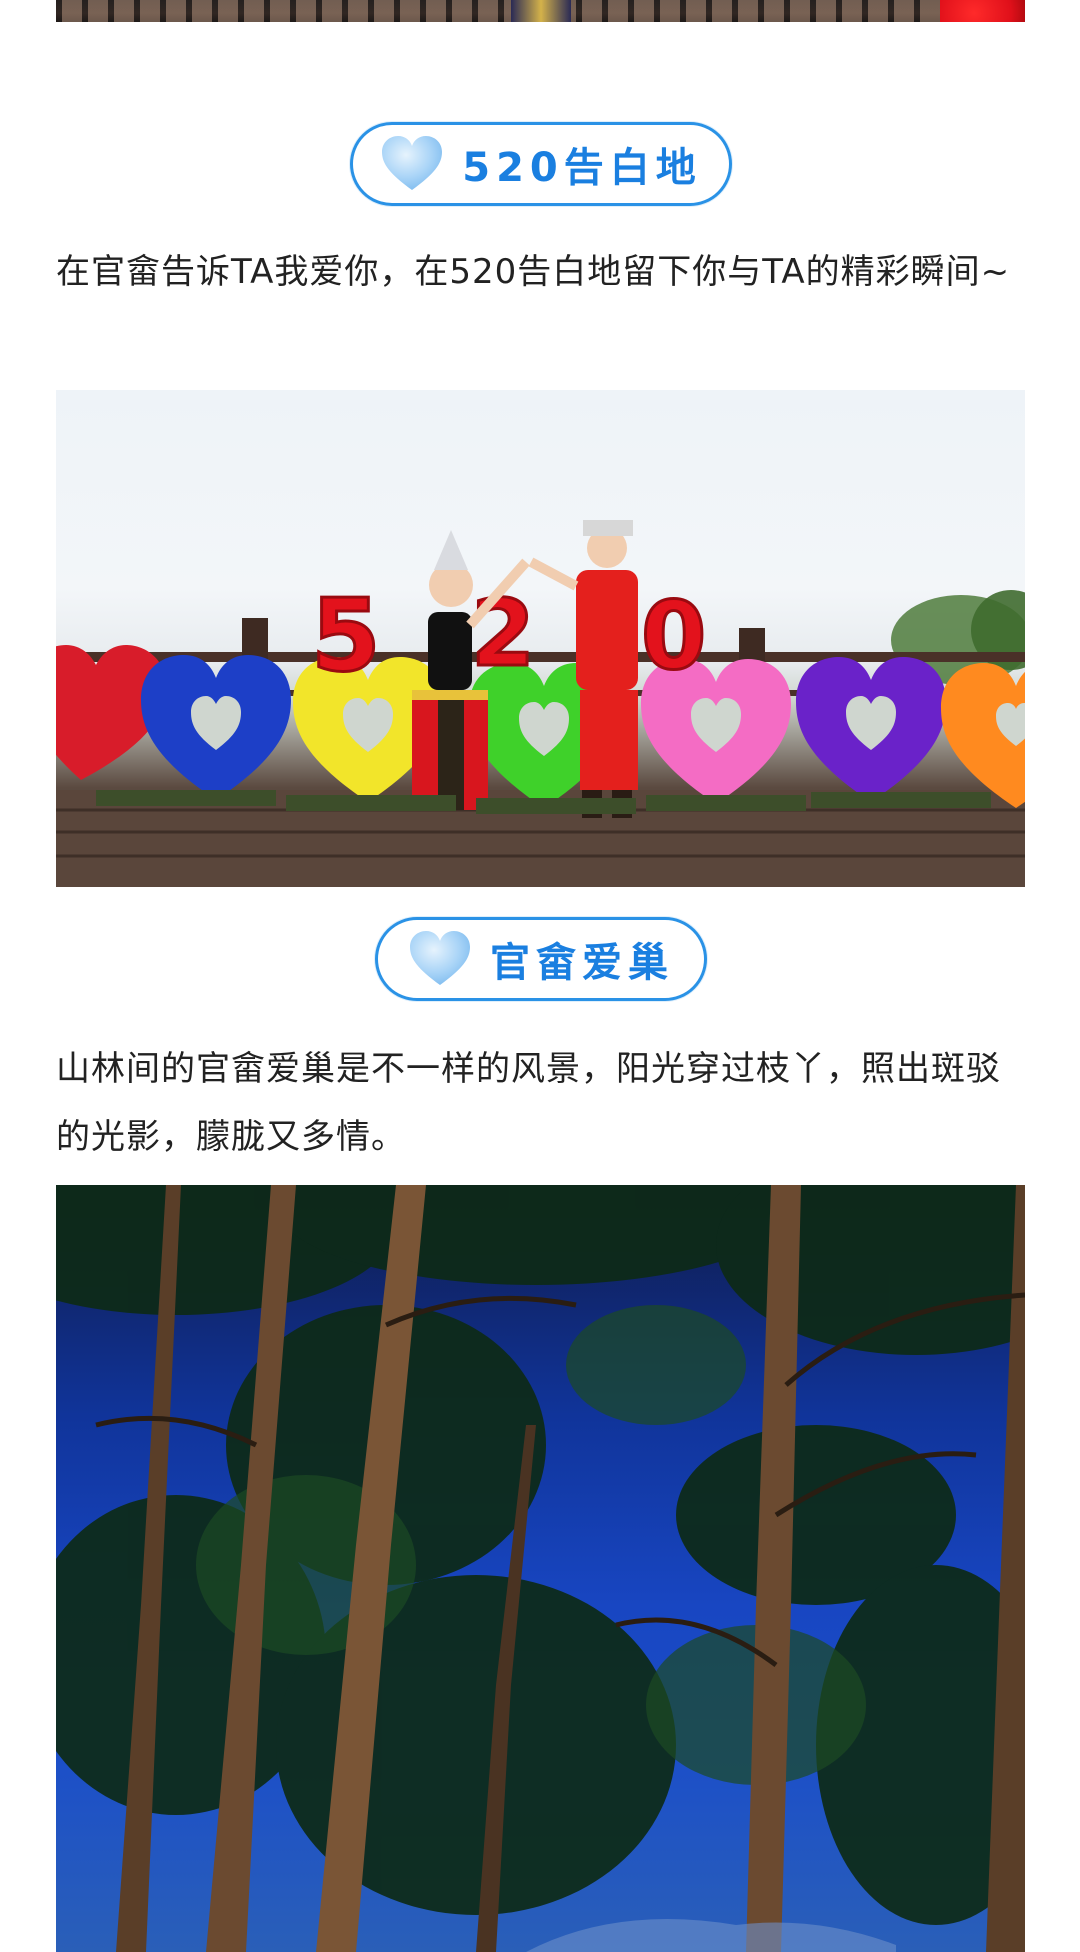  I want to click on section-title: 官畲爱巢, so click(582, 963).